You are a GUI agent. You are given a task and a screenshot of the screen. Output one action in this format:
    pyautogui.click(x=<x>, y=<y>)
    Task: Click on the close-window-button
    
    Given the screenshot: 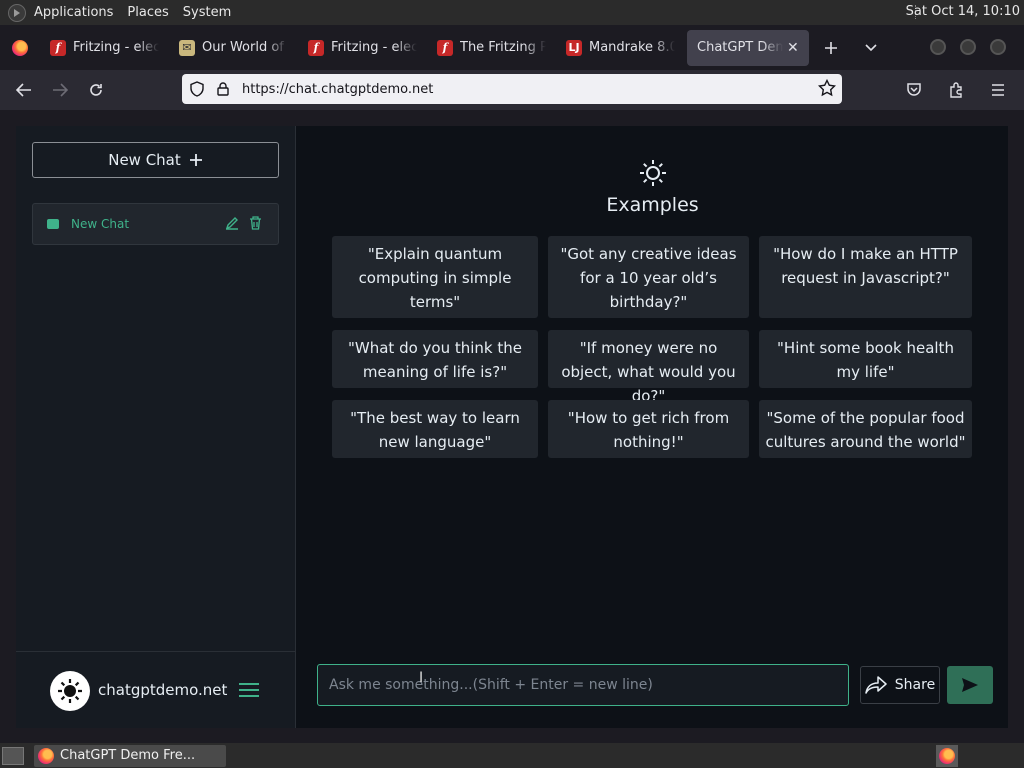 What is the action you would take?
    pyautogui.click(x=998, y=47)
    